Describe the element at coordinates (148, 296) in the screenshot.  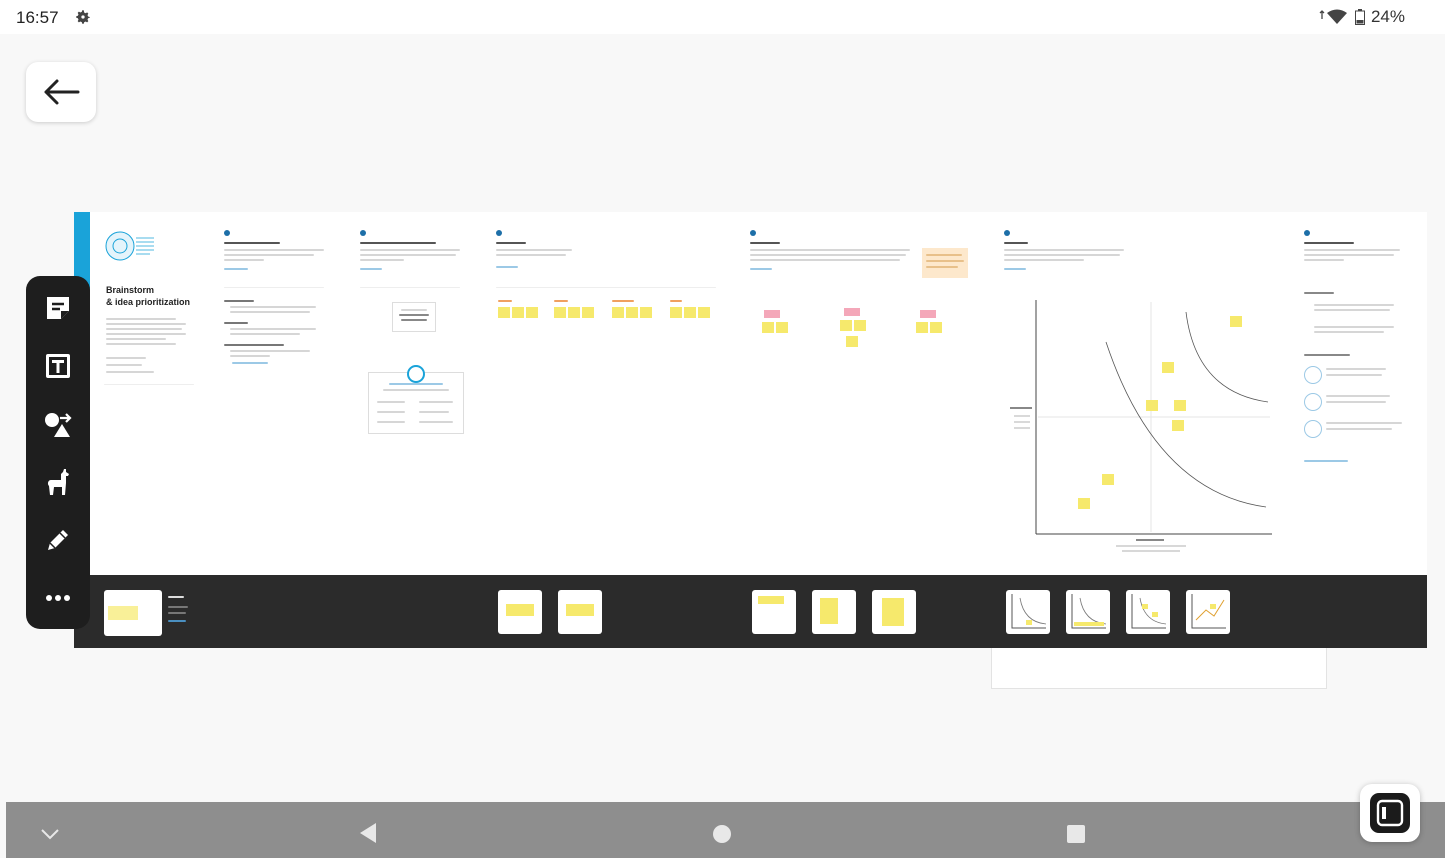
I see `template-title: Brainstorm & idea prioritization` at that location.